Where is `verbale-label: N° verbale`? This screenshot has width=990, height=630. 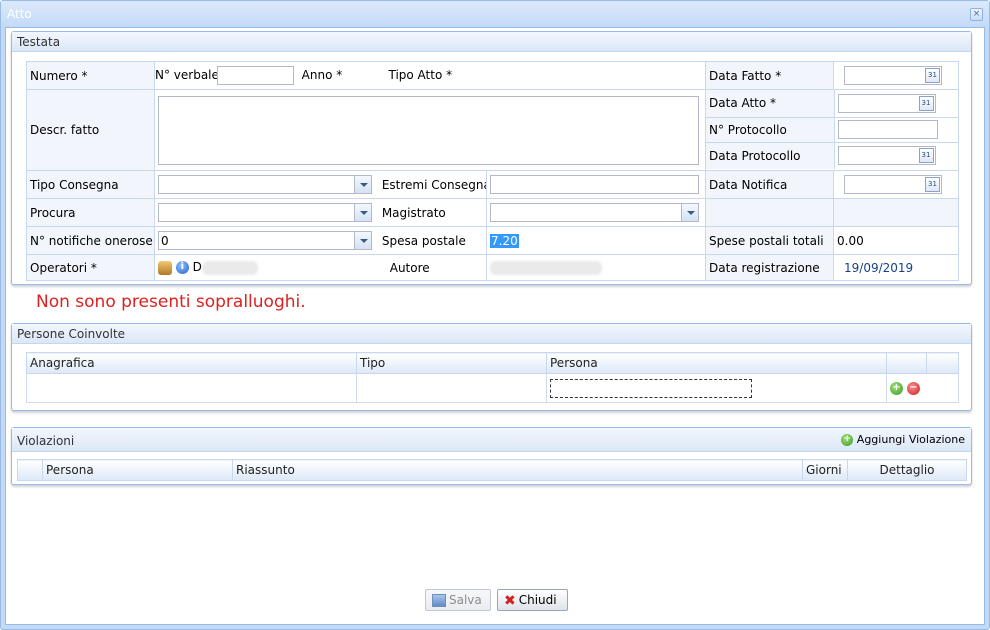
verbale-label: N° verbale is located at coordinates (187, 75).